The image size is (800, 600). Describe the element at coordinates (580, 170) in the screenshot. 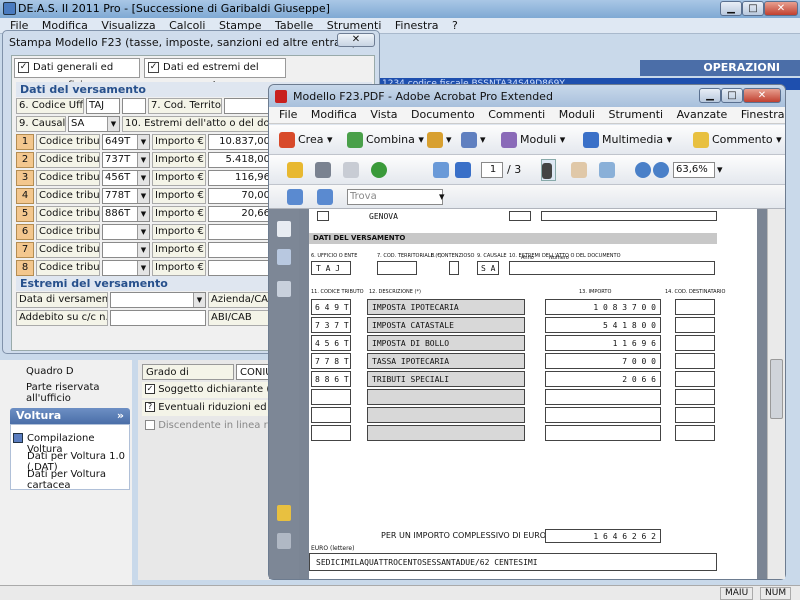

I see `hand-tool-button` at that location.